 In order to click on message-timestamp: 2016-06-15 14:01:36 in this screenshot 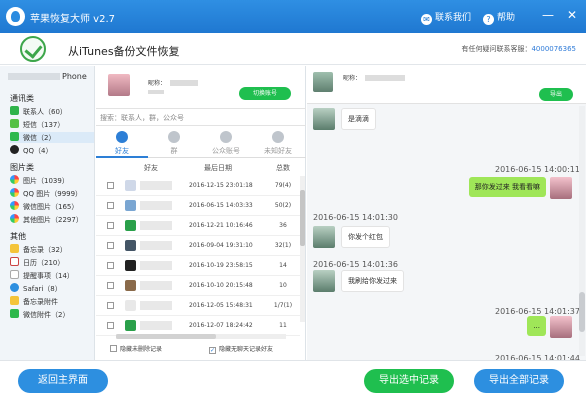, I will do `click(355, 264)`.